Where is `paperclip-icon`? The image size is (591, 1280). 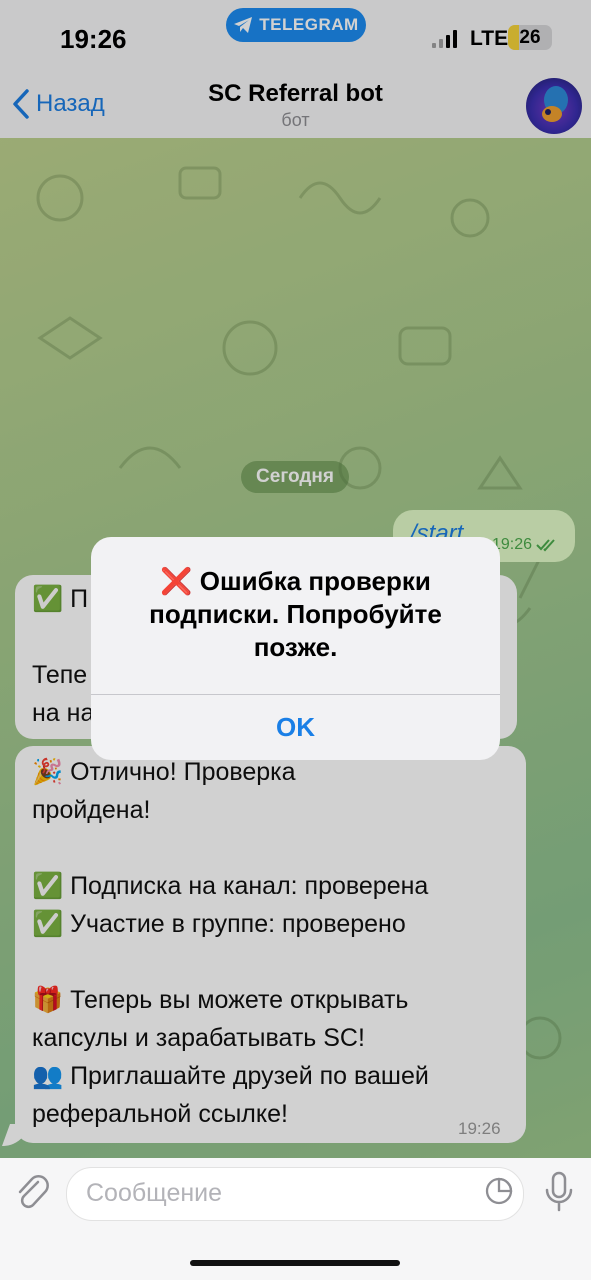 paperclip-icon is located at coordinates (32, 1192).